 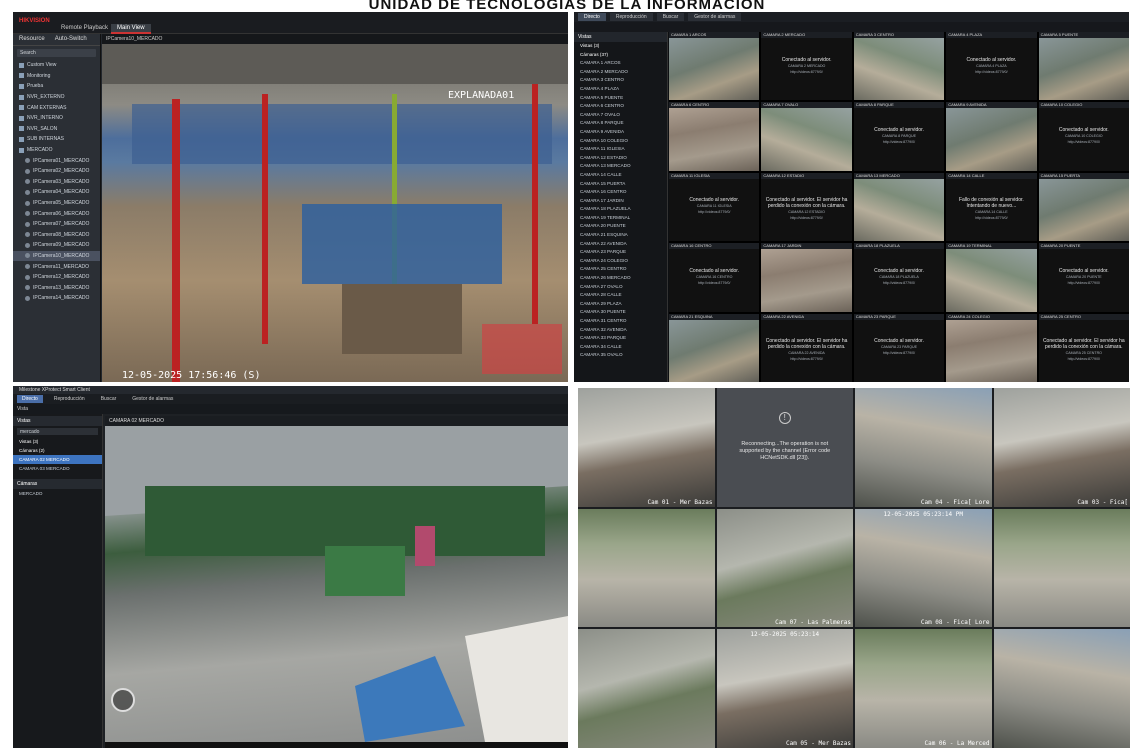 I want to click on camera-tile: CAMARA 5 PUENTE, so click(x=1083, y=66).